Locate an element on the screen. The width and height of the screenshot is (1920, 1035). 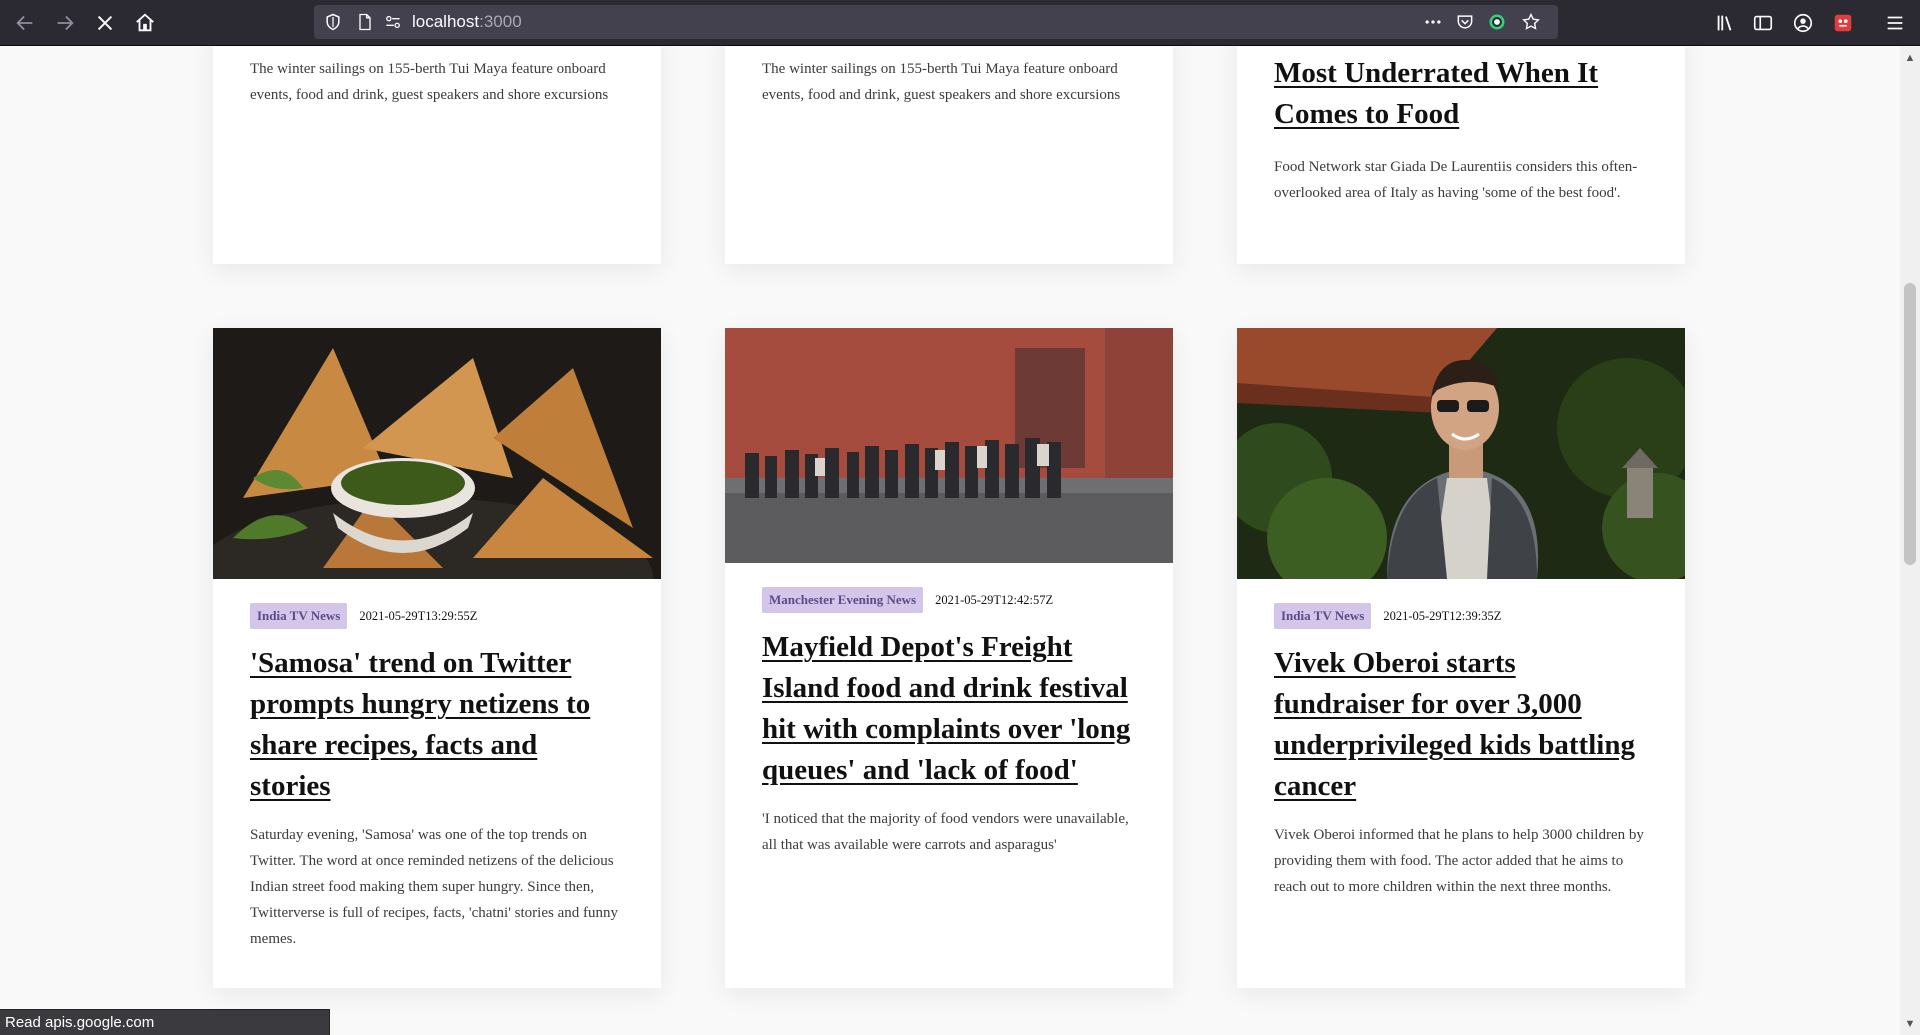
scroll-up-arrow-icon: ▲ is located at coordinates (1910, 58).